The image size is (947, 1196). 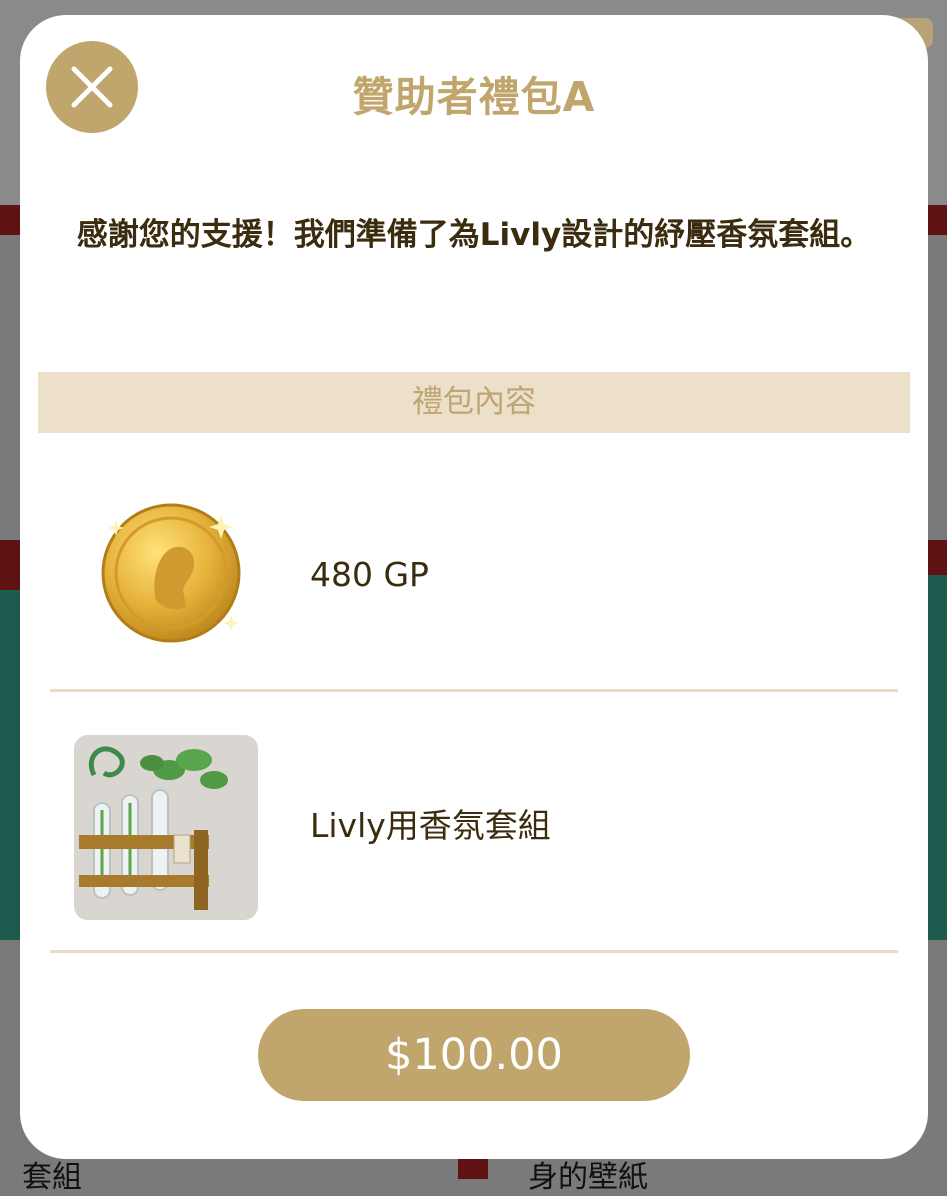 What do you see at coordinates (474, 97) in the screenshot?
I see `modal-title: 贊助者禮包A` at bounding box center [474, 97].